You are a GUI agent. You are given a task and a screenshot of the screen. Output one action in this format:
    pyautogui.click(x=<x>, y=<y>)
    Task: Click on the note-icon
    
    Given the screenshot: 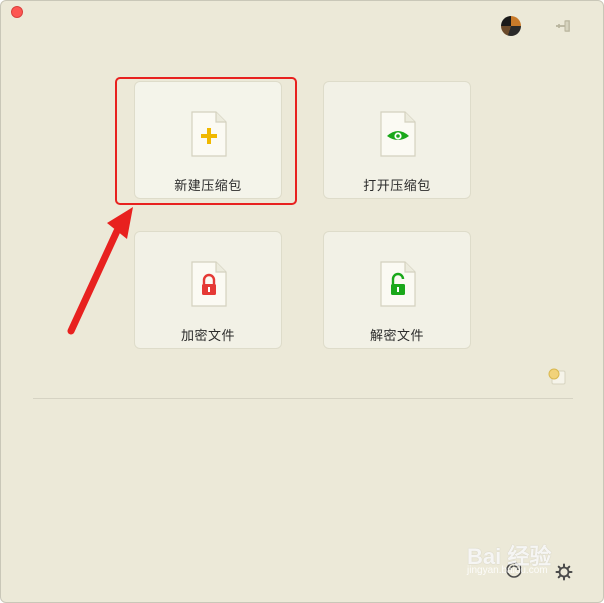 What is the action you would take?
    pyautogui.click(x=557, y=376)
    